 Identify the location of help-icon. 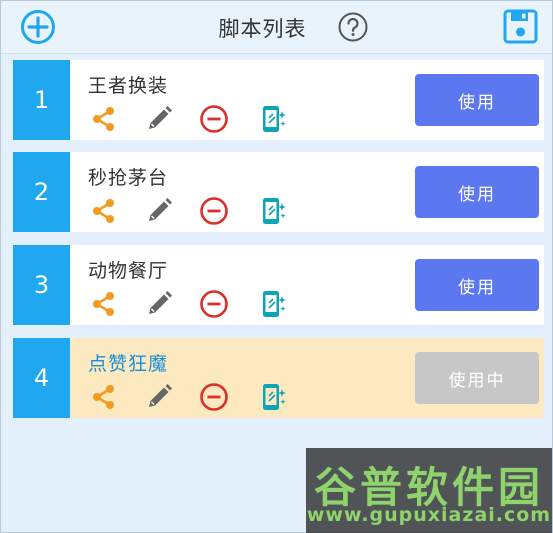
(353, 27).